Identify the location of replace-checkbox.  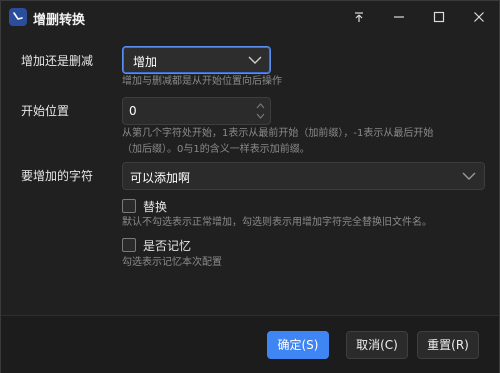
(129, 206).